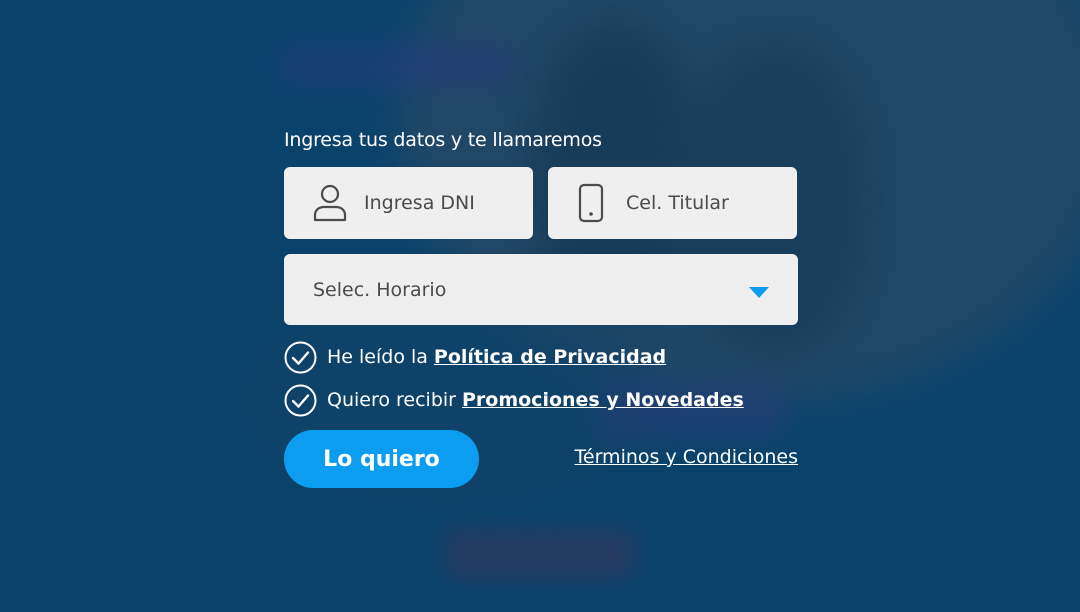 The image size is (1080, 612). Describe the element at coordinates (677, 203) in the screenshot. I see `phone-placeholder: Cel. Titular` at that location.